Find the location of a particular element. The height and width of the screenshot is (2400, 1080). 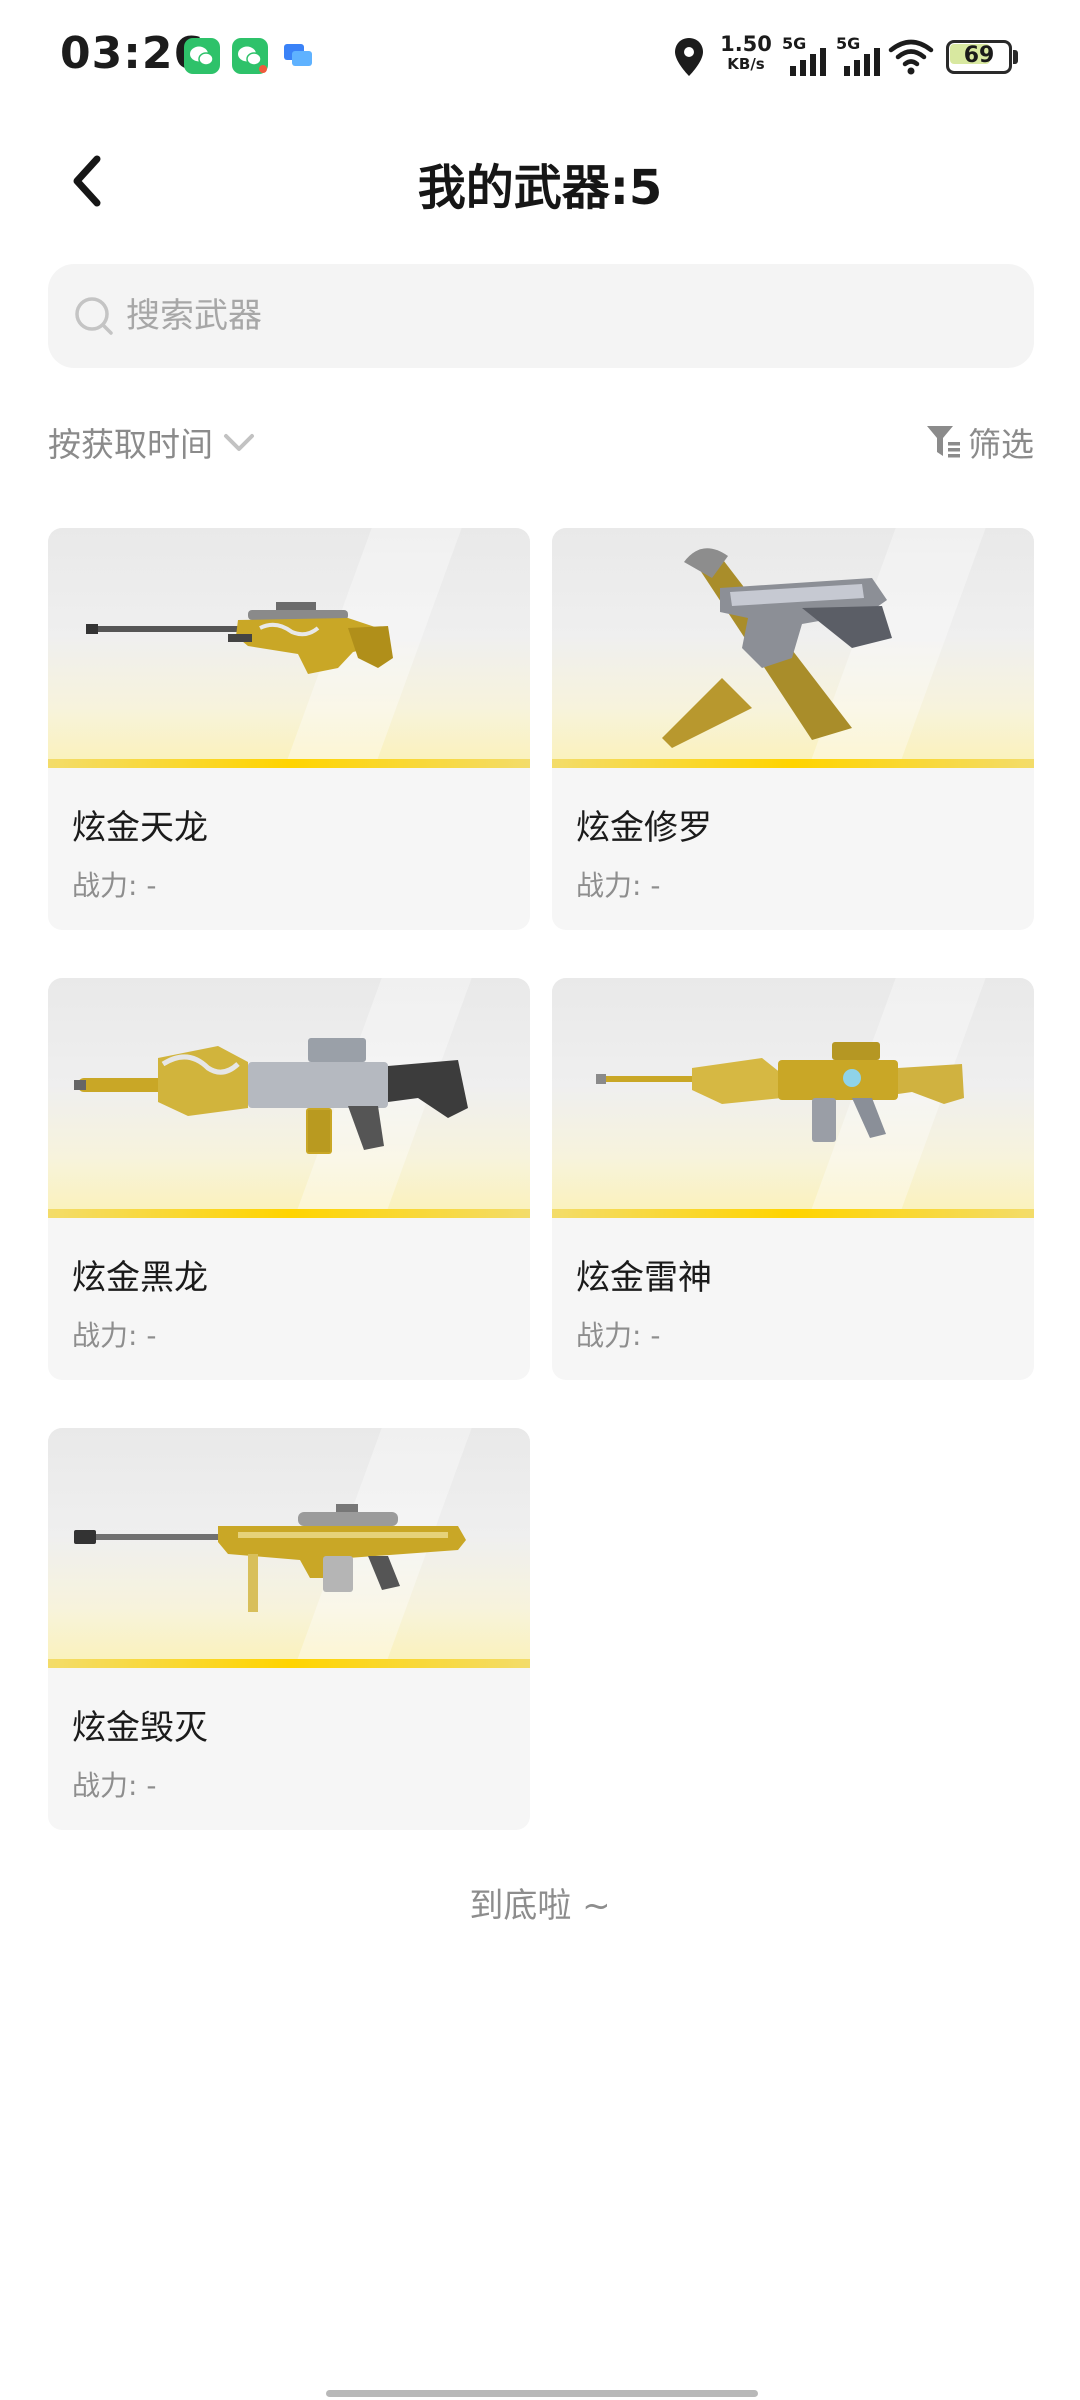

signal-2: 5G is located at coordinates (861, 55).